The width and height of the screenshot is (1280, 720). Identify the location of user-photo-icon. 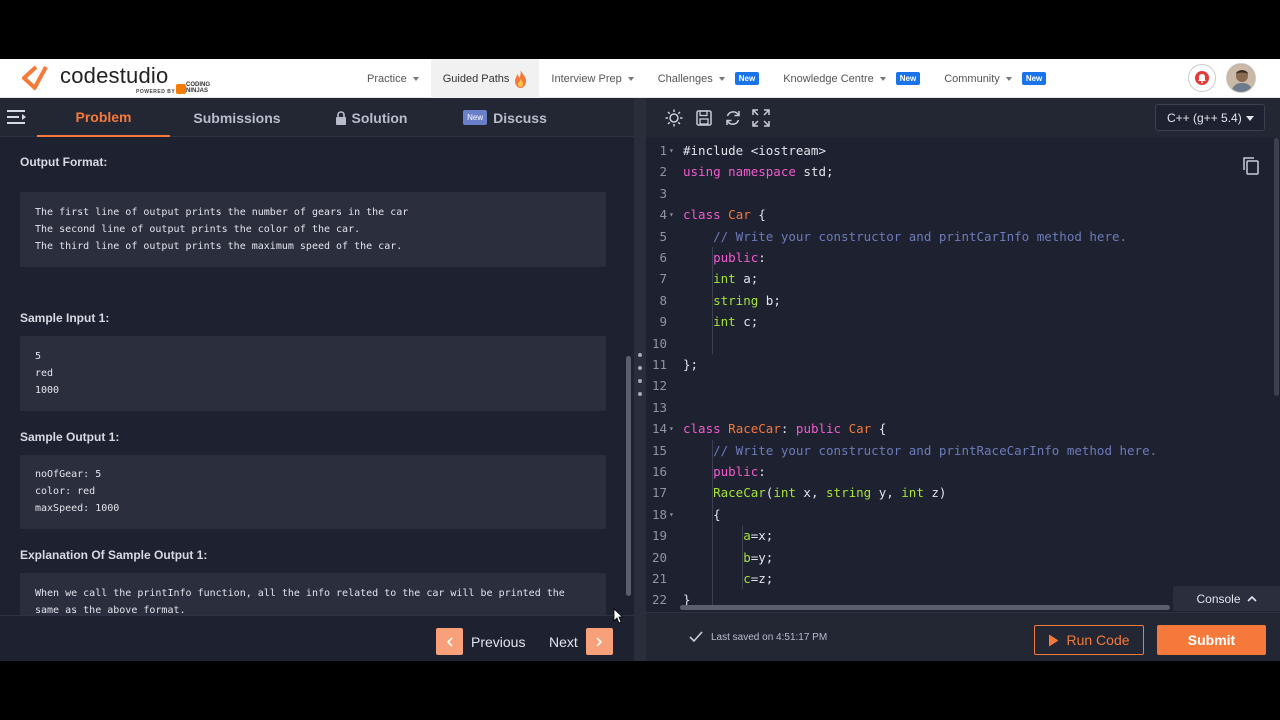
(1241, 78).